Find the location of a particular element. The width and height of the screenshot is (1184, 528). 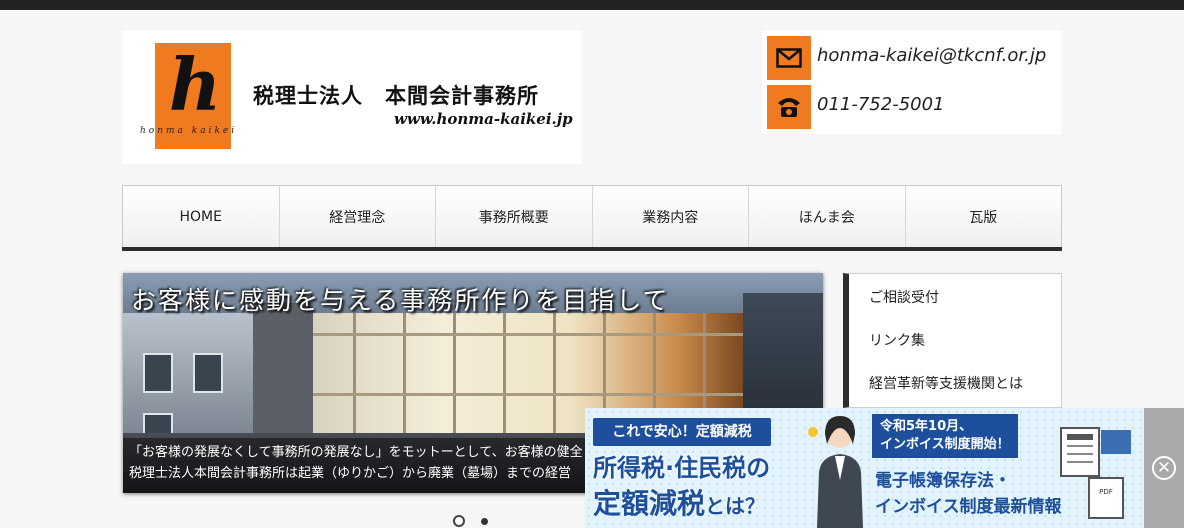

ad-headline-1: 所得税·住民税の is located at coordinates (682, 468).